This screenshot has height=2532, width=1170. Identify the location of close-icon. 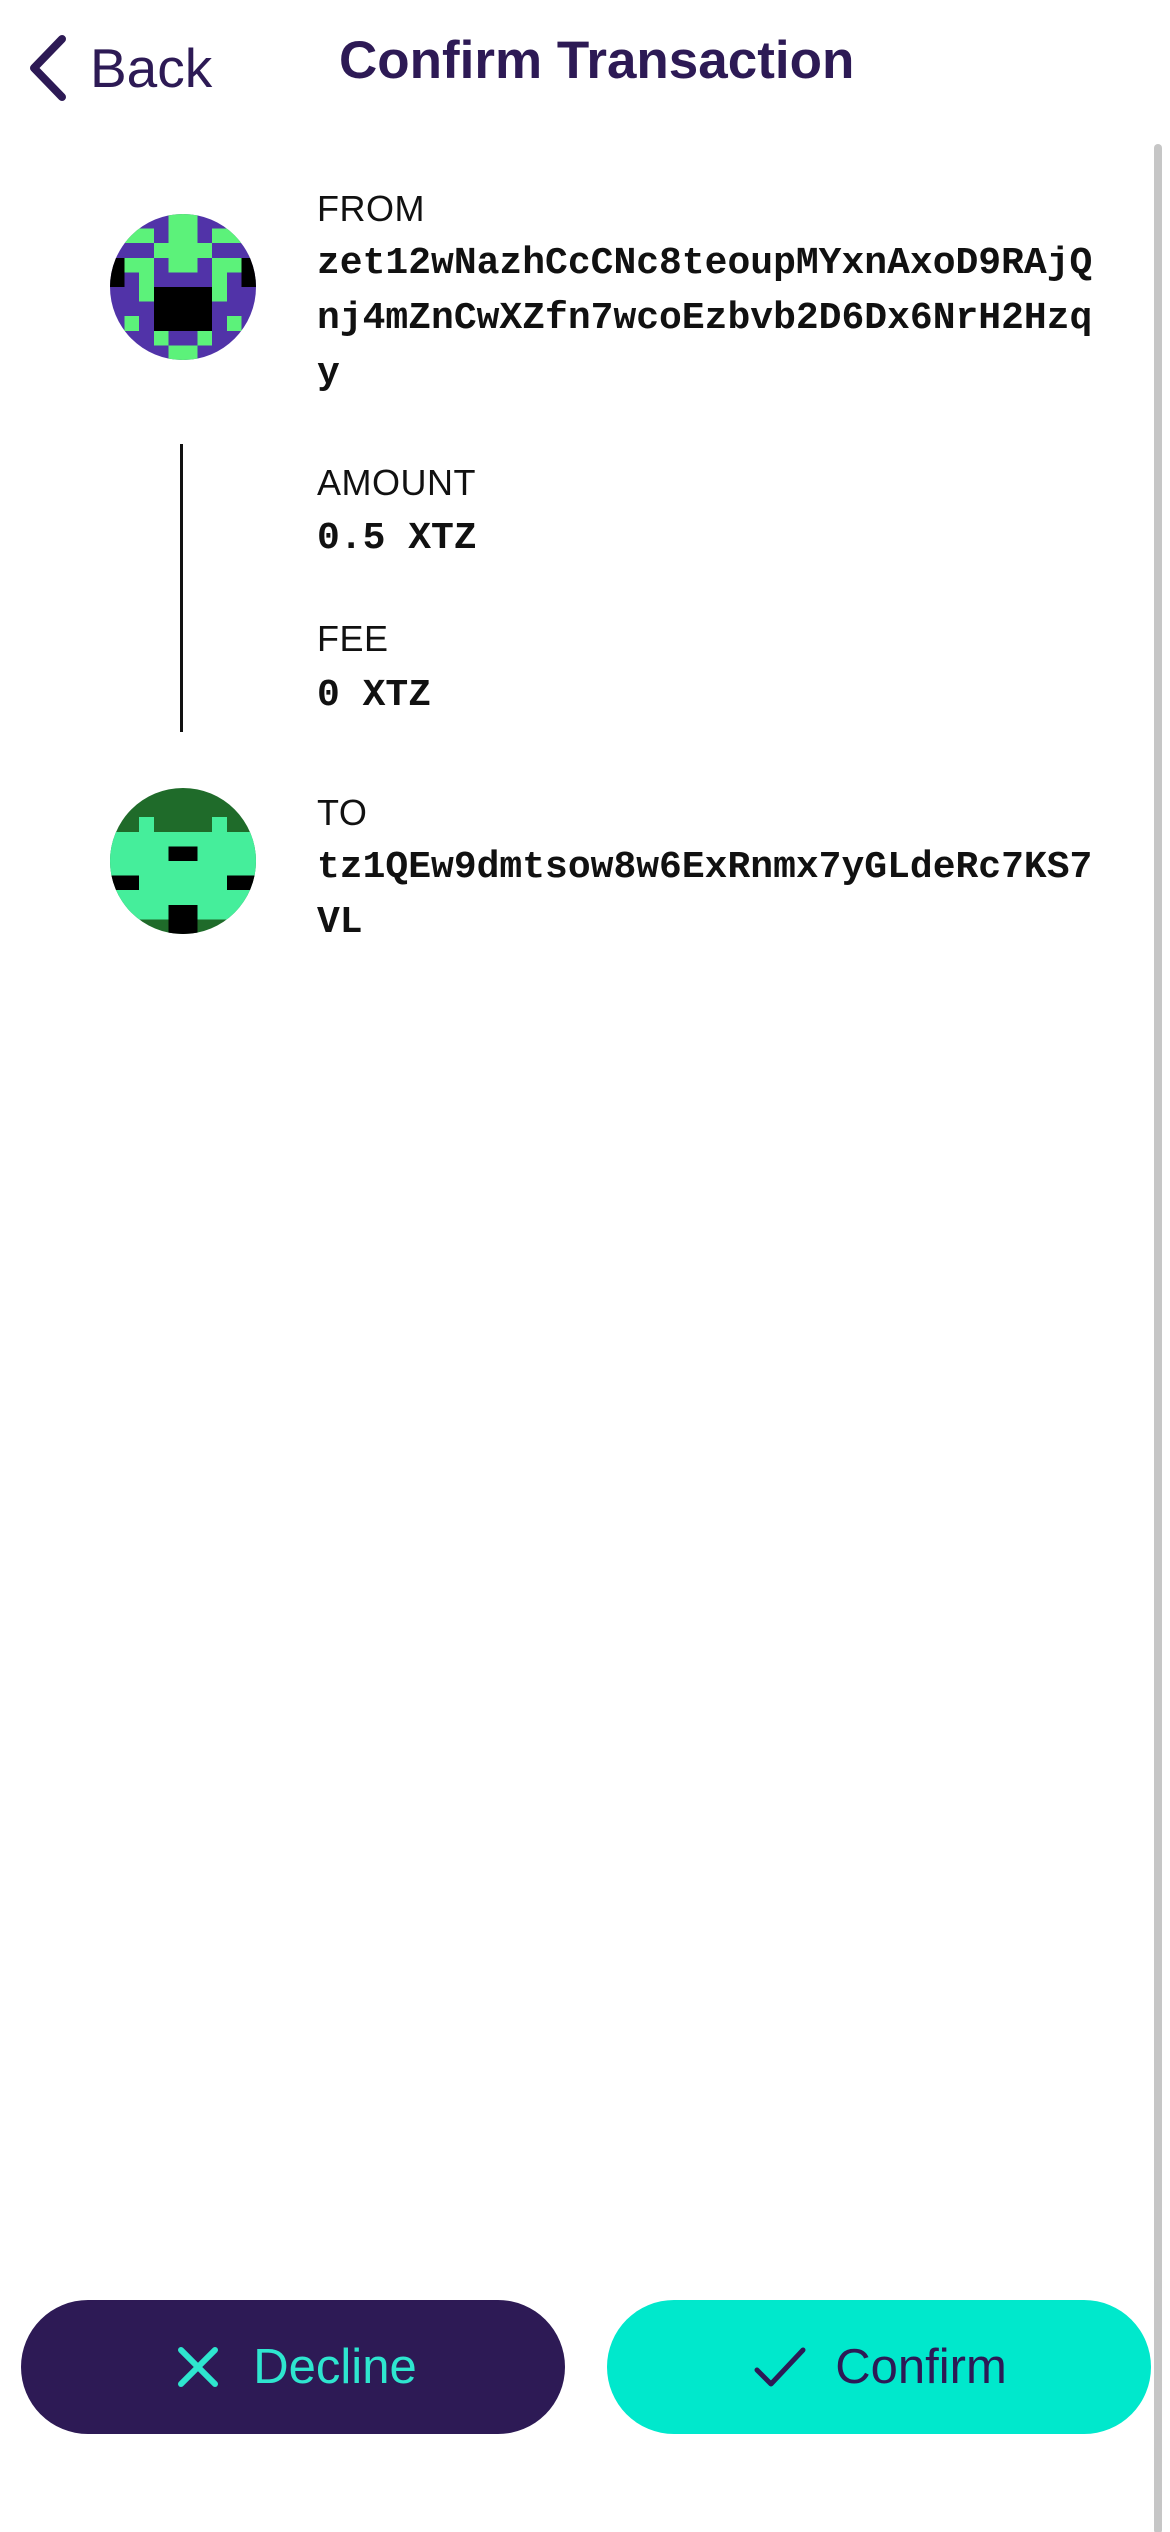
(198, 2367).